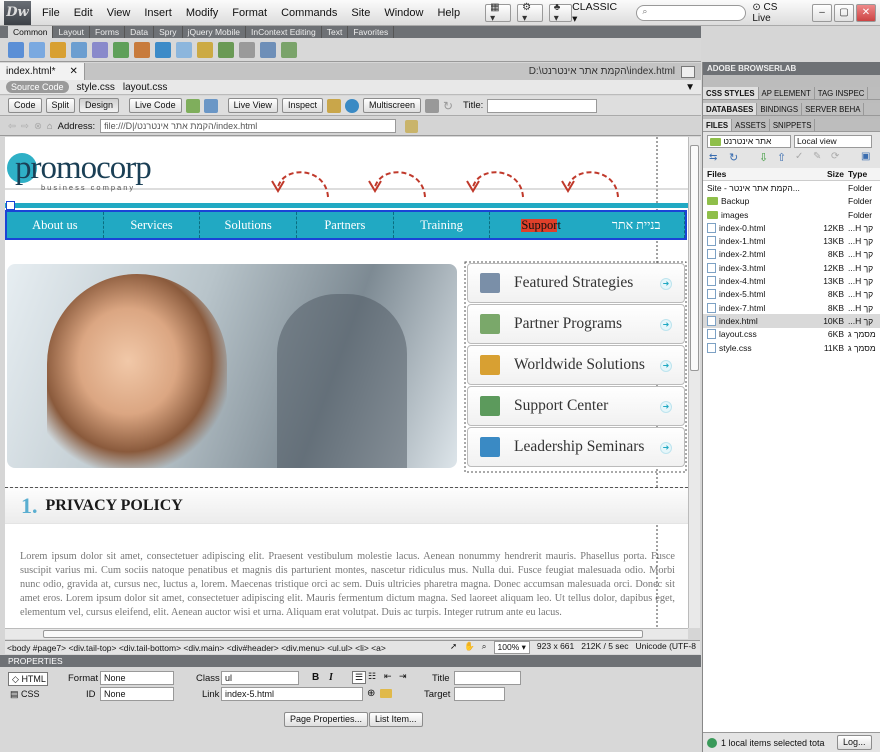 The image size is (880, 752). I want to click on cslive-button: ⊙ CS Live, so click(774, 13).